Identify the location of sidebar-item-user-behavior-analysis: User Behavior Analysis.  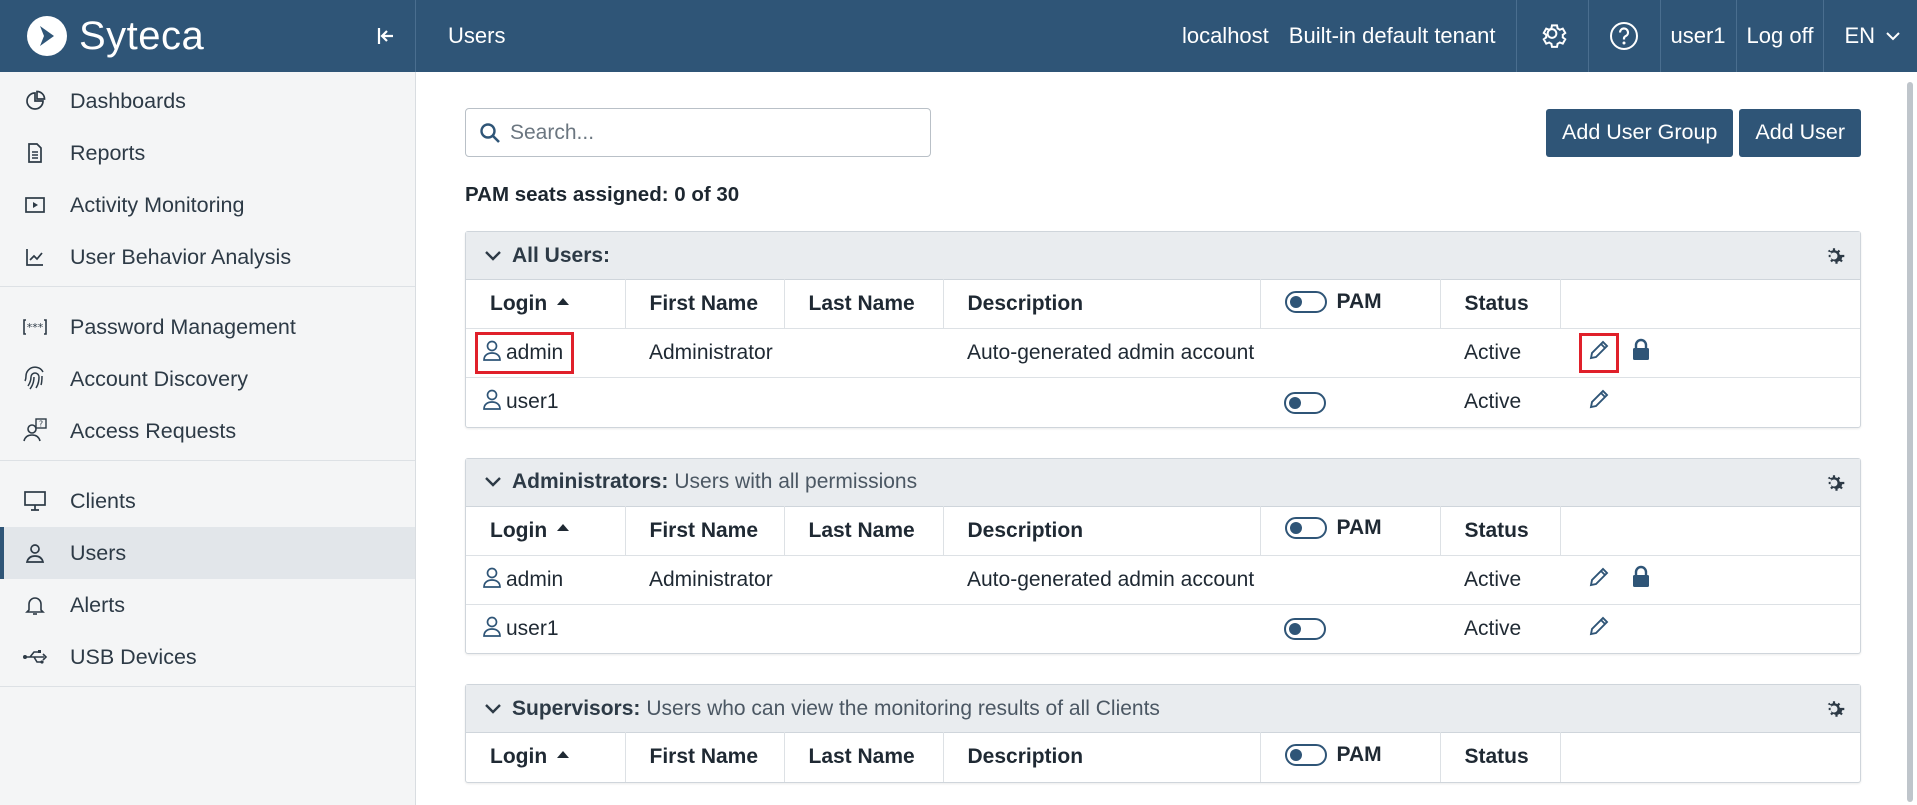
(207, 257).